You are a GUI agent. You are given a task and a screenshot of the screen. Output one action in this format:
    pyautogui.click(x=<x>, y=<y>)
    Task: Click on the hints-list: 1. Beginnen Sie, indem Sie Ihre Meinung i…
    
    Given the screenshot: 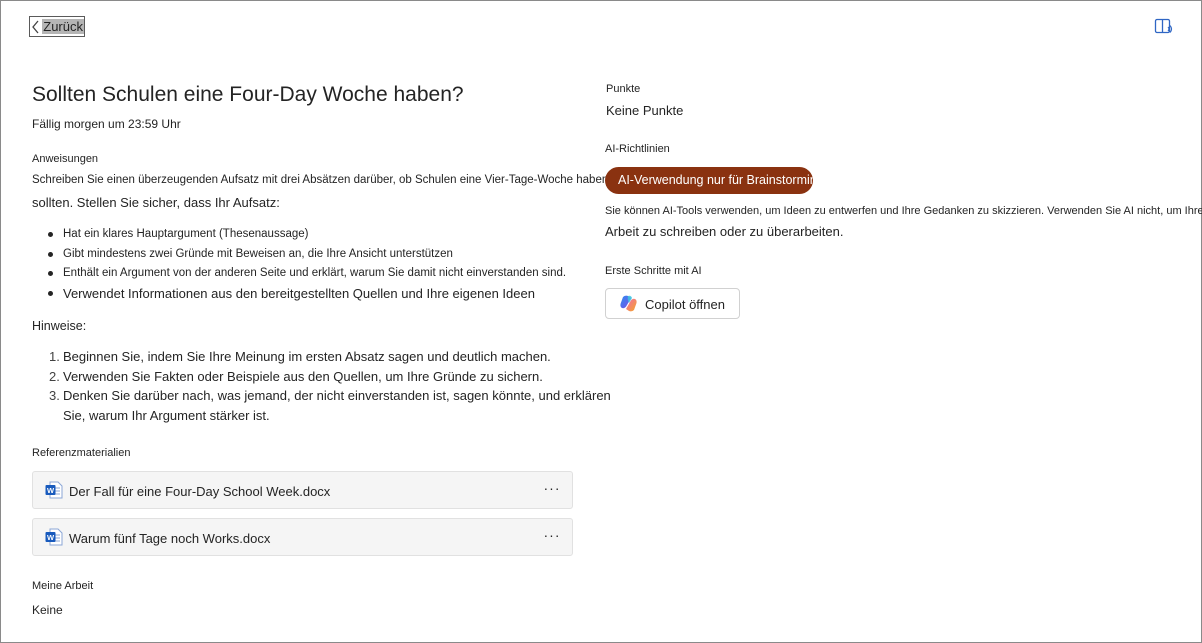 What is the action you would take?
    pyautogui.click(x=340, y=386)
    